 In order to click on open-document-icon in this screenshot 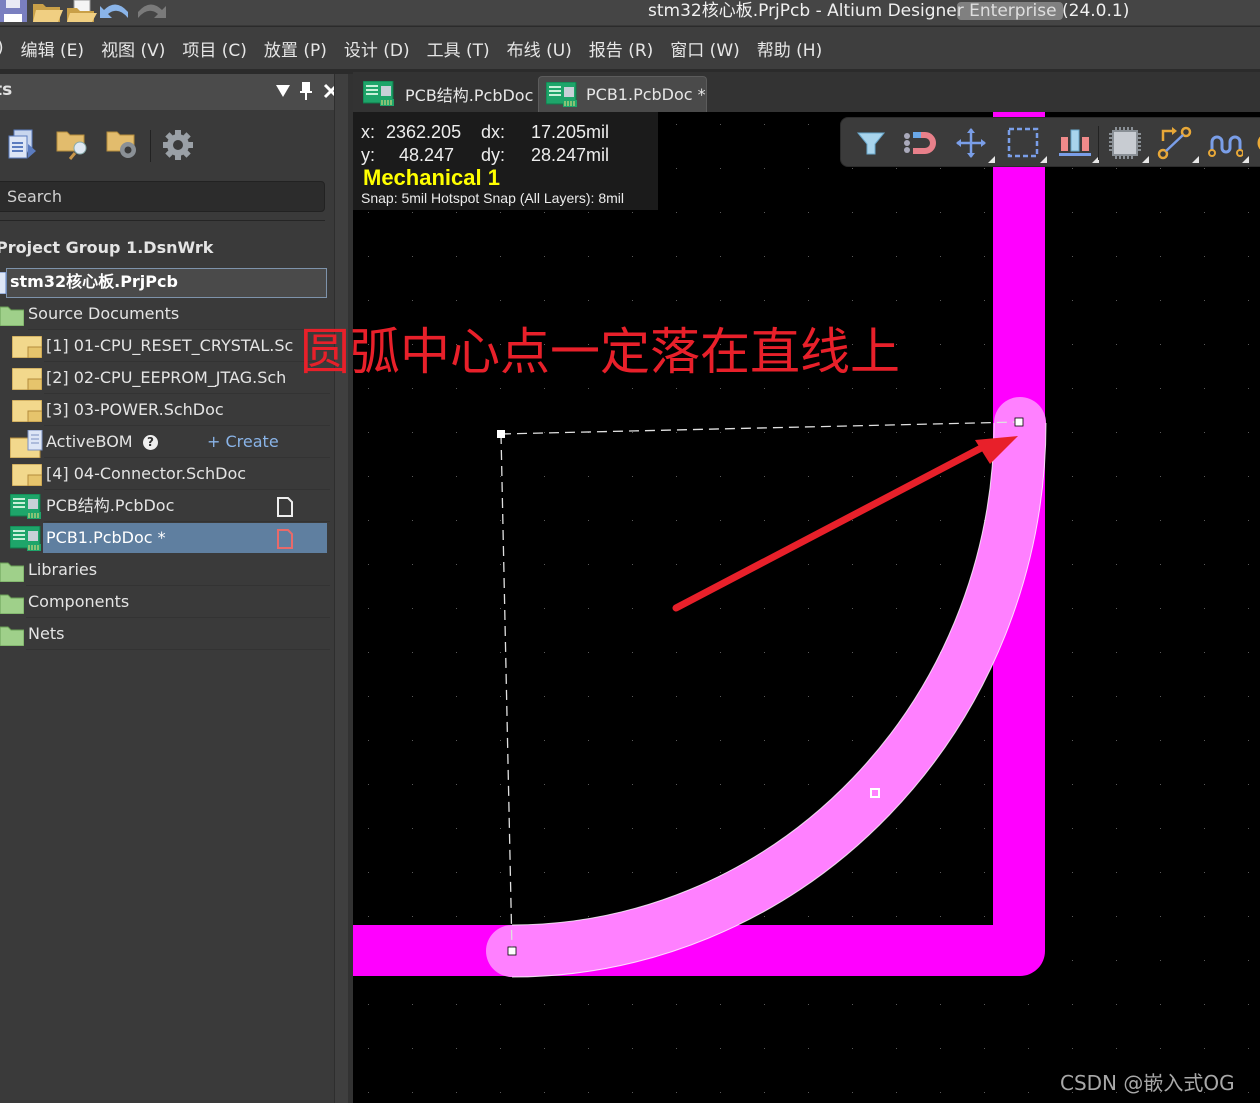, I will do `click(82, 11)`.